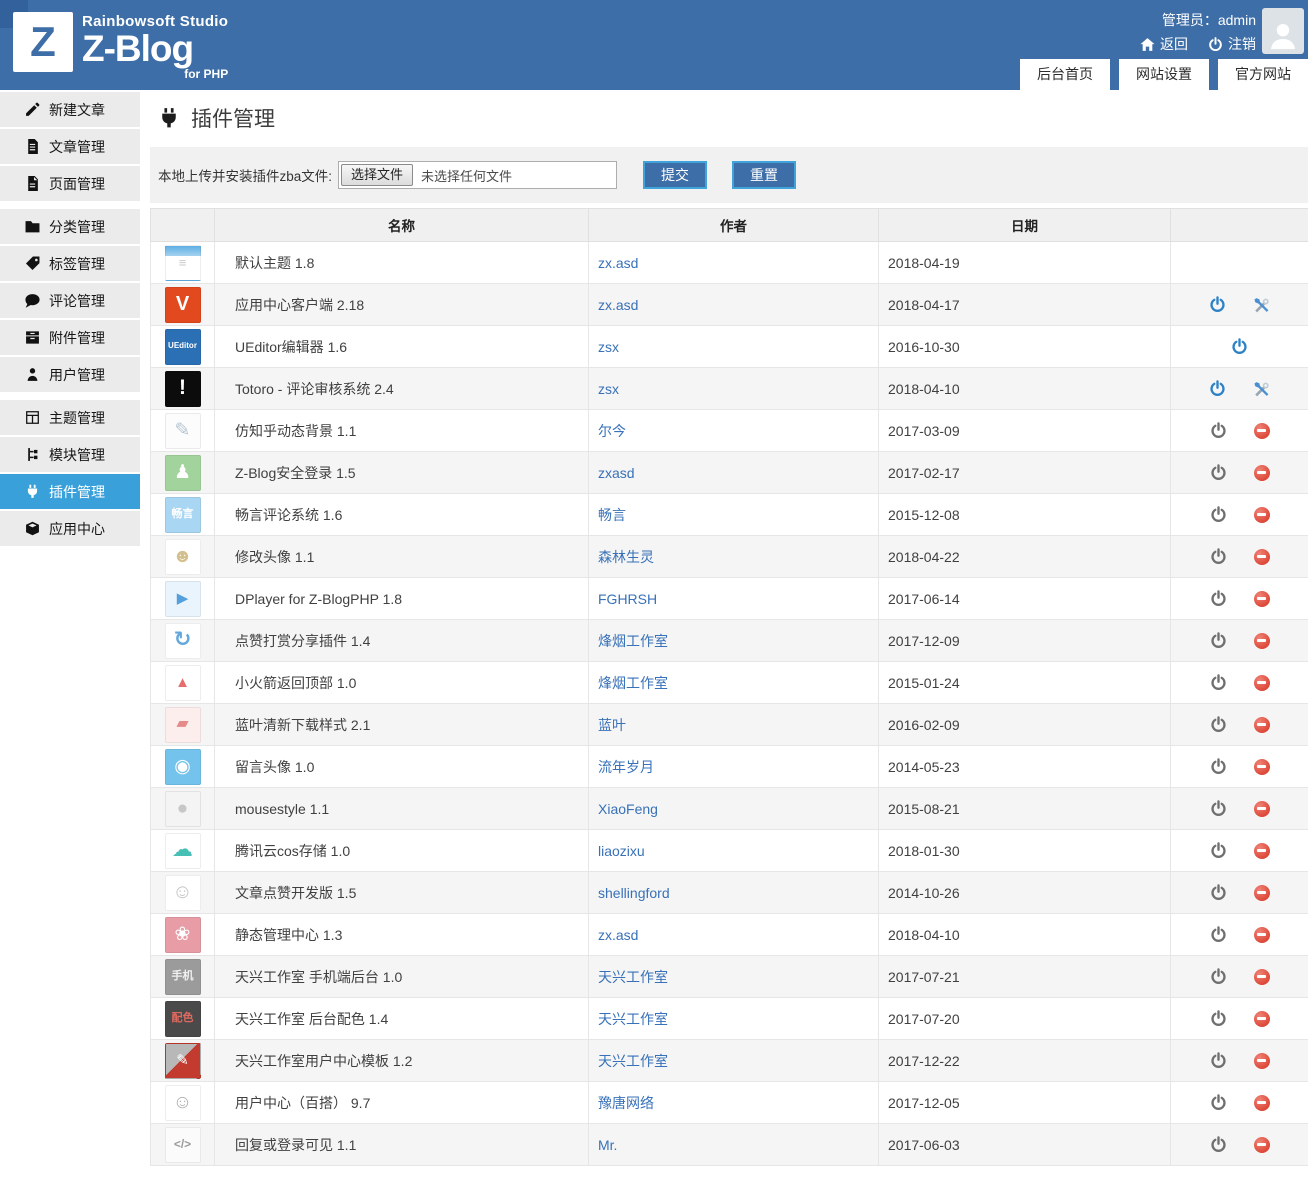  I want to click on tab-official-site: 官方网站, so click(1263, 74).